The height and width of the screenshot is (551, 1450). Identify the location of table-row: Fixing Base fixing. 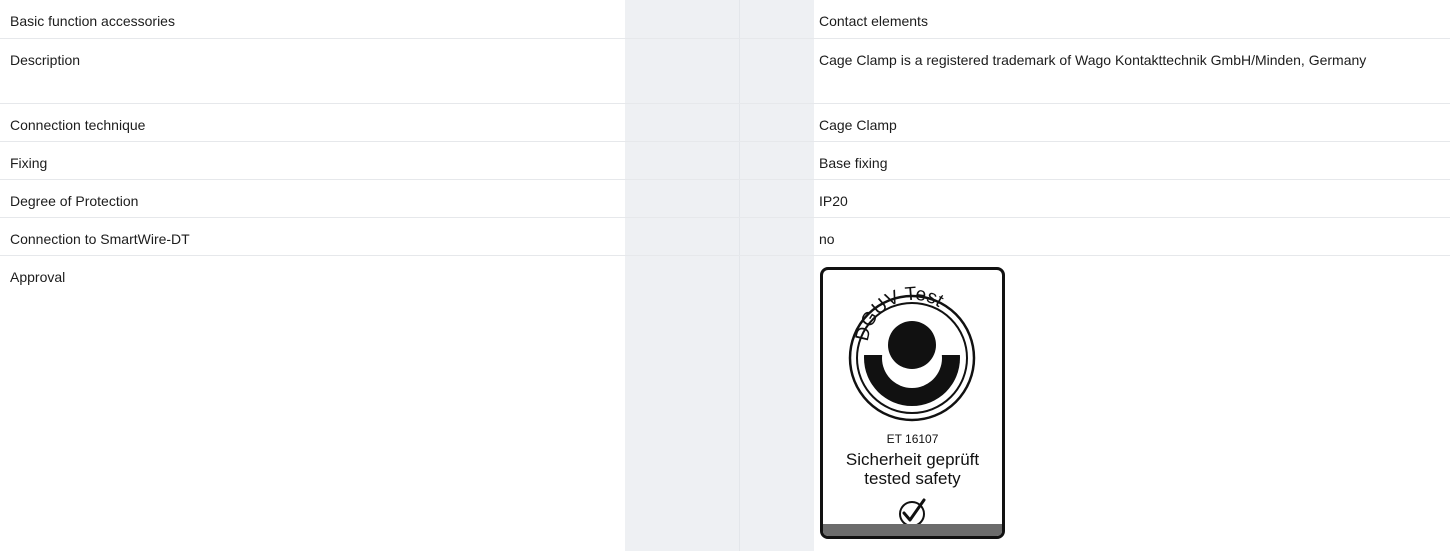
(725, 161).